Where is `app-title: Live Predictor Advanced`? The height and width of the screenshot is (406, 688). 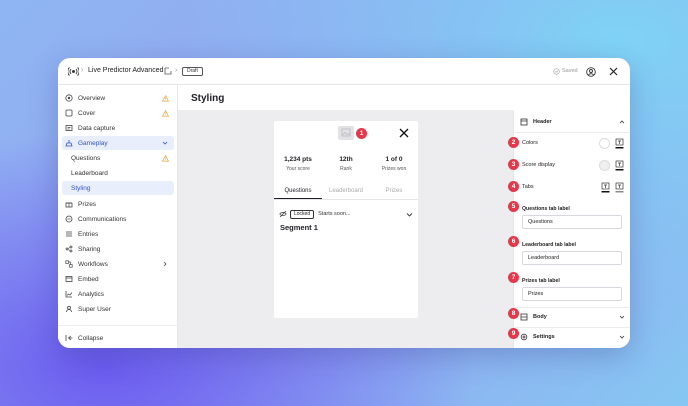 app-title: Live Predictor Advanced is located at coordinates (126, 70).